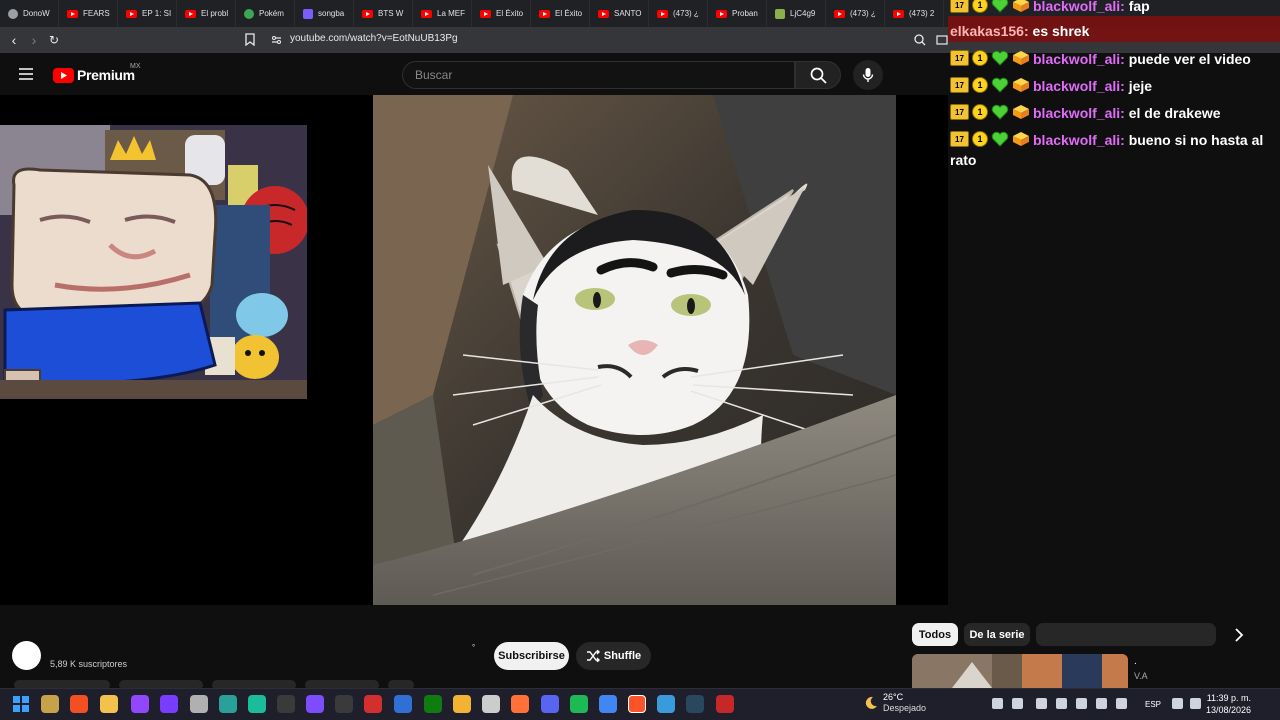  I want to click on channel-avatar, so click(26, 655).